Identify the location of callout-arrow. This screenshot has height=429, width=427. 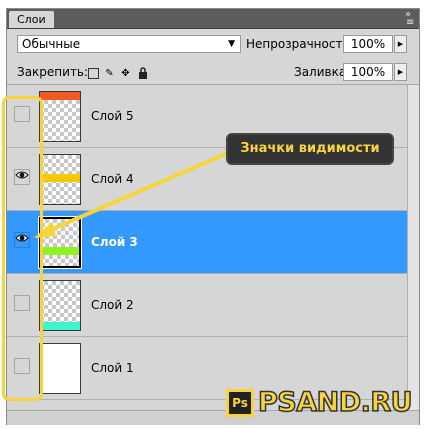
(132, 194).